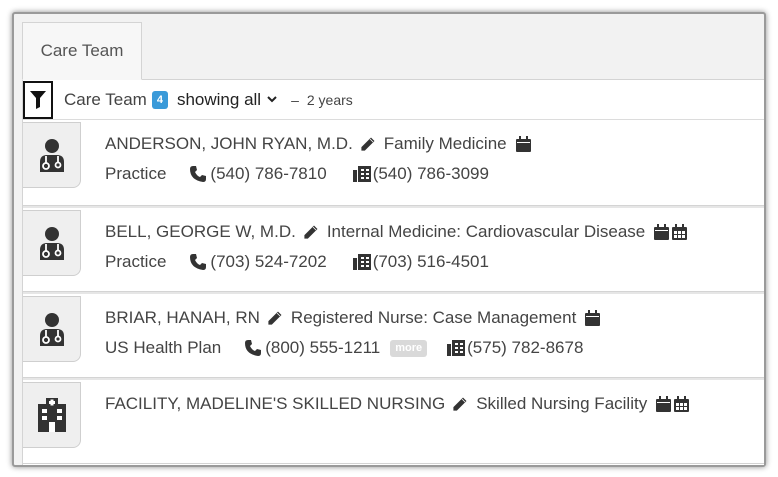  I want to click on fax-group: (575) 782-8678, so click(515, 348).